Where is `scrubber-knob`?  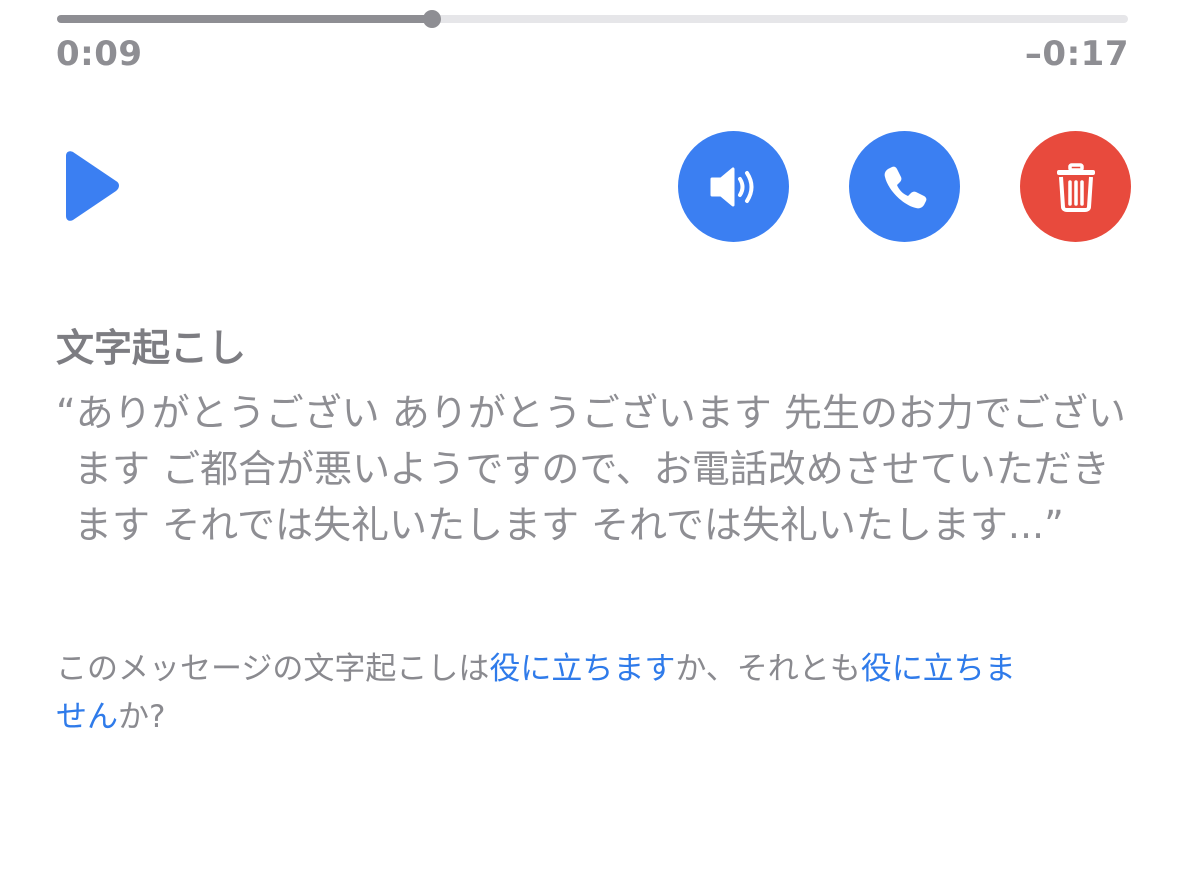 scrubber-knob is located at coordinates (431, 19).